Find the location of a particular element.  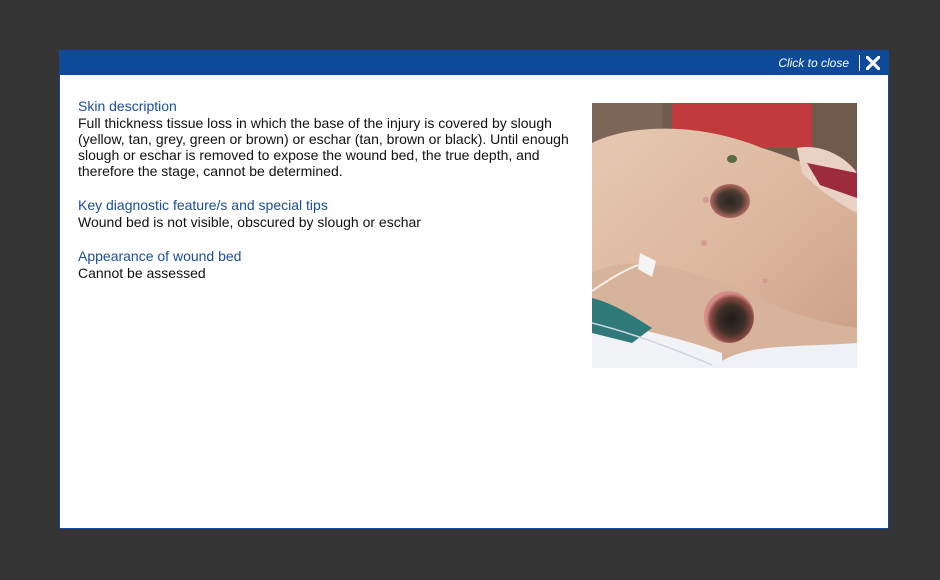

close-x-icon is located at coordinates (873, 63).